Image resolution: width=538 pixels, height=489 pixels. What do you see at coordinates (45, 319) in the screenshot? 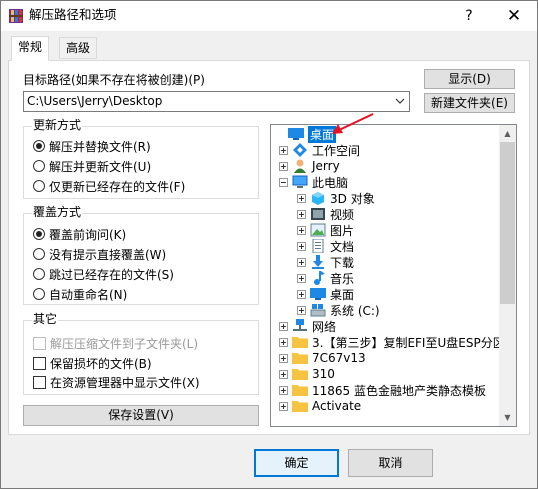
I see `misc-title: 其它` at bounding box center [45, 319].